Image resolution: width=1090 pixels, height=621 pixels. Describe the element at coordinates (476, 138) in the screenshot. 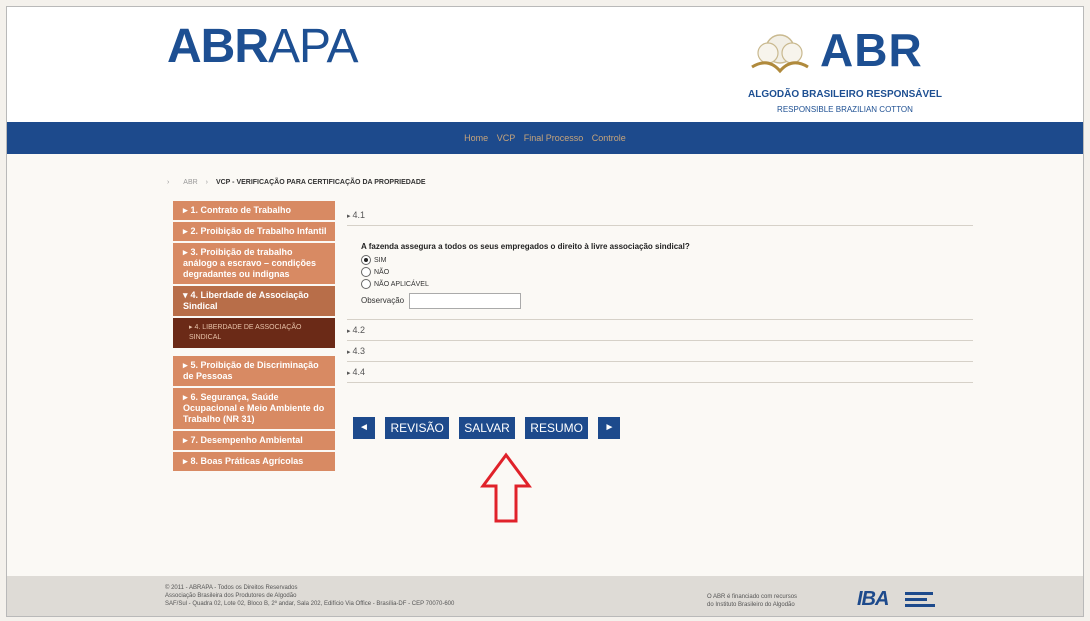

I see `nav-item-home: Home` at that location.